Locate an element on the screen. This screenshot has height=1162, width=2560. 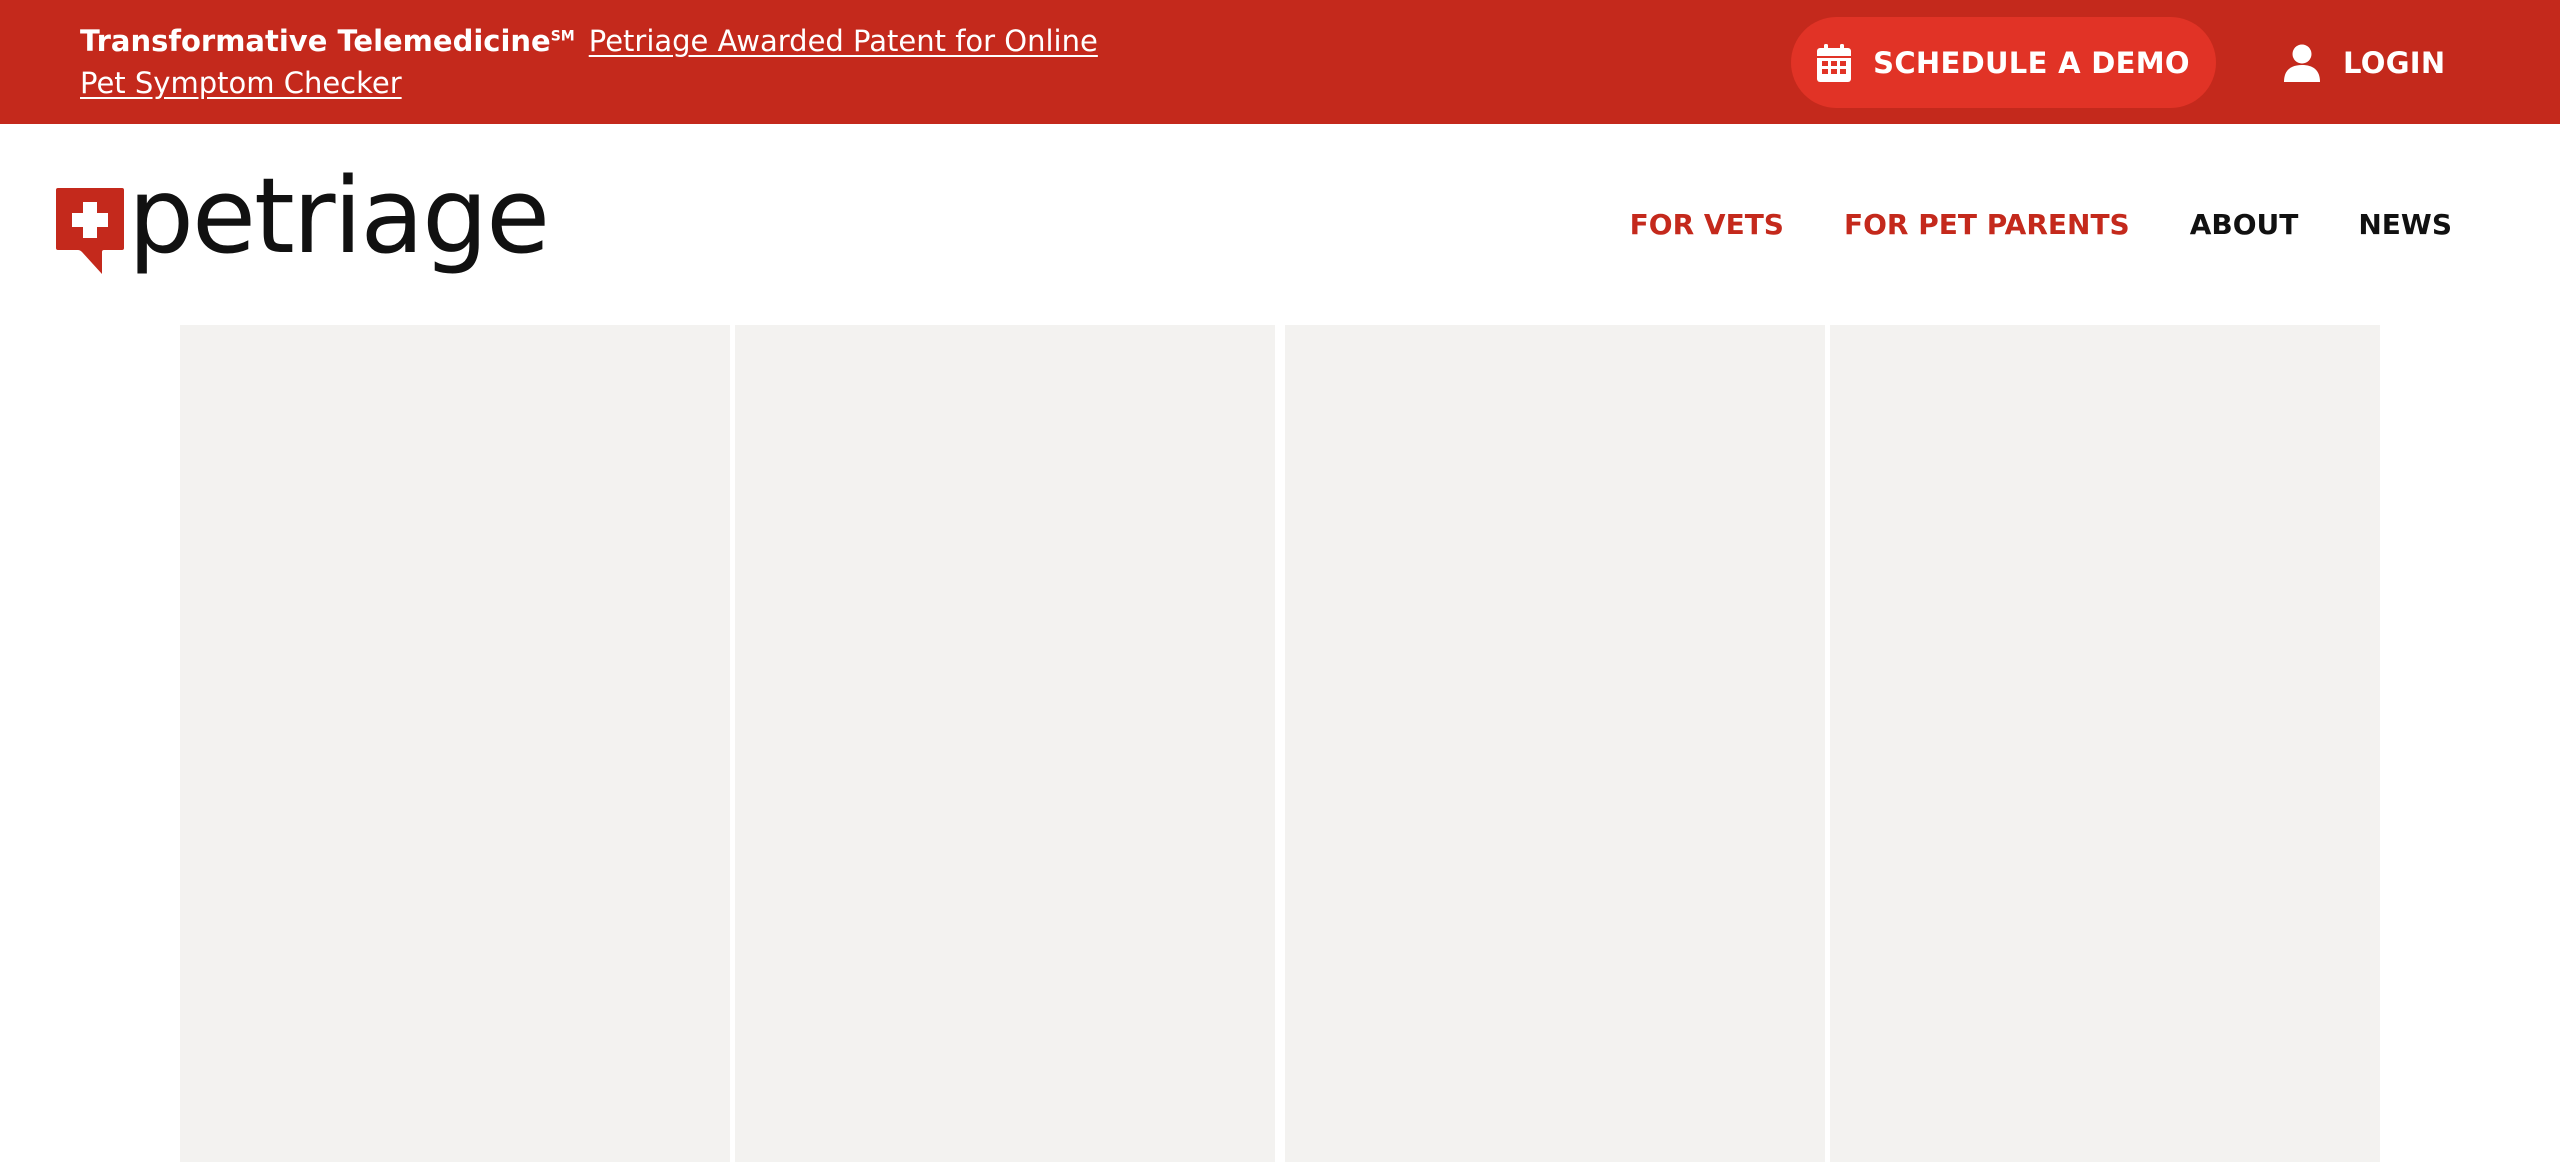
schedule-demo-label: SCHEDULE A DEMO is located at coordinates (2031, 62).